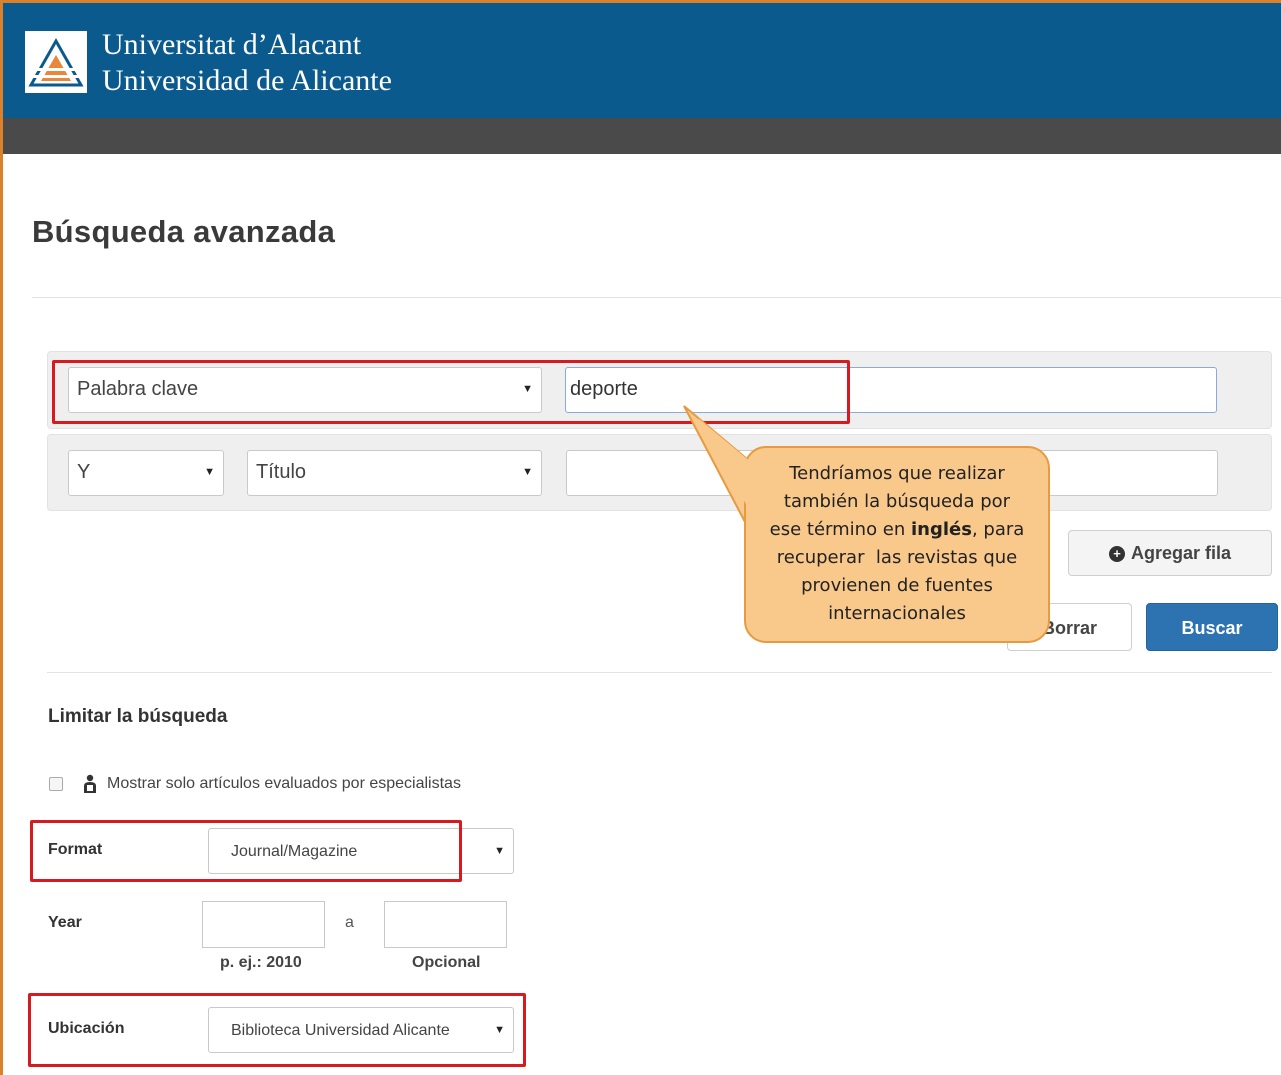 This screenshot has height=1075, width=1281. Describe the element at coordinates (90, 783) in the screenshot. I see `peer-reviewer-icon` at that location.